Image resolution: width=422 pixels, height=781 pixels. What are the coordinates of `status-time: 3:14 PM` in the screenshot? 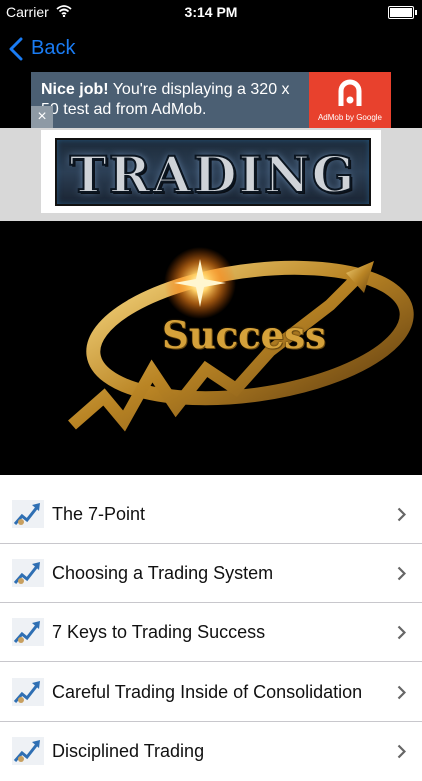 It's located at (211, 12).